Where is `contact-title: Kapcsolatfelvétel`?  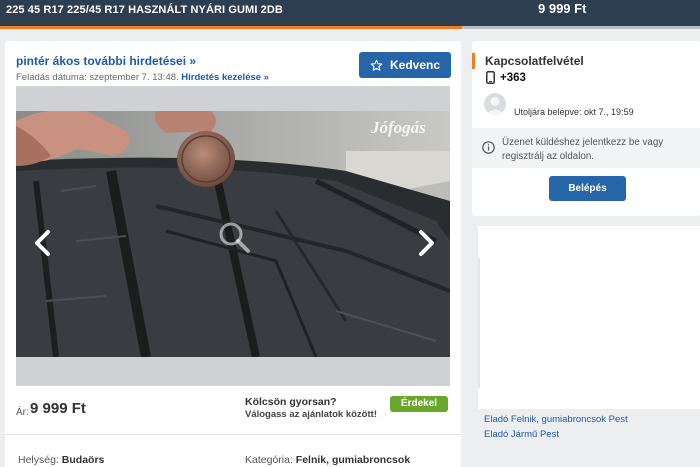
contact-title: Kapcsolatfelvétel is located at coordinates (534, 61).